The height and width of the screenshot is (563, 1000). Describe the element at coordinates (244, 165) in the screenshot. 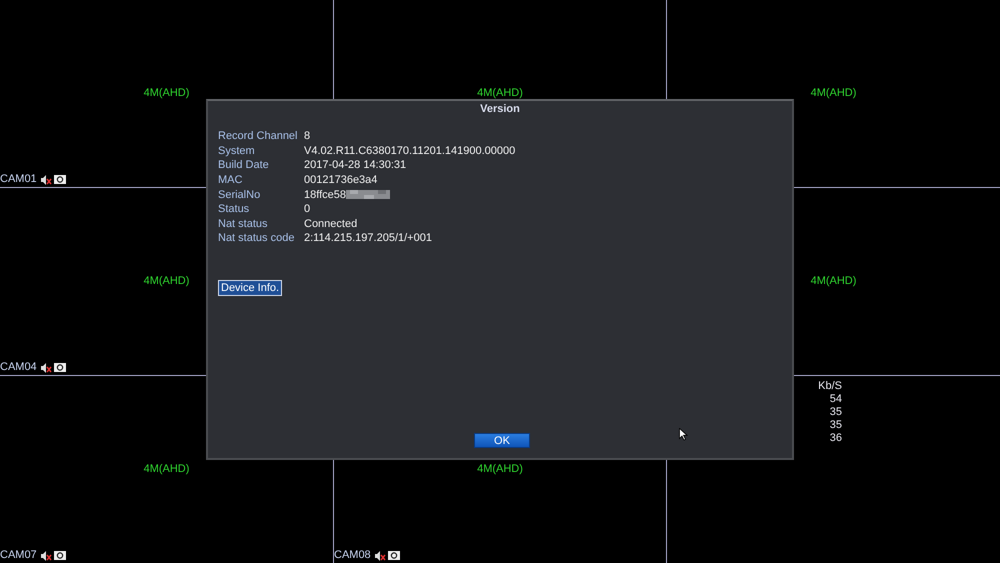

I see `field-label: Build Date` at that location.